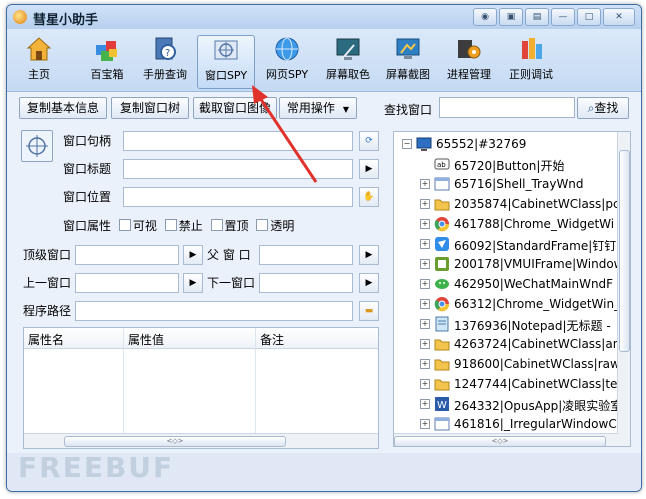 The height and width of the screenshot is (499, 646). I want to click on red-annotation-arrow, so click(285, 134).